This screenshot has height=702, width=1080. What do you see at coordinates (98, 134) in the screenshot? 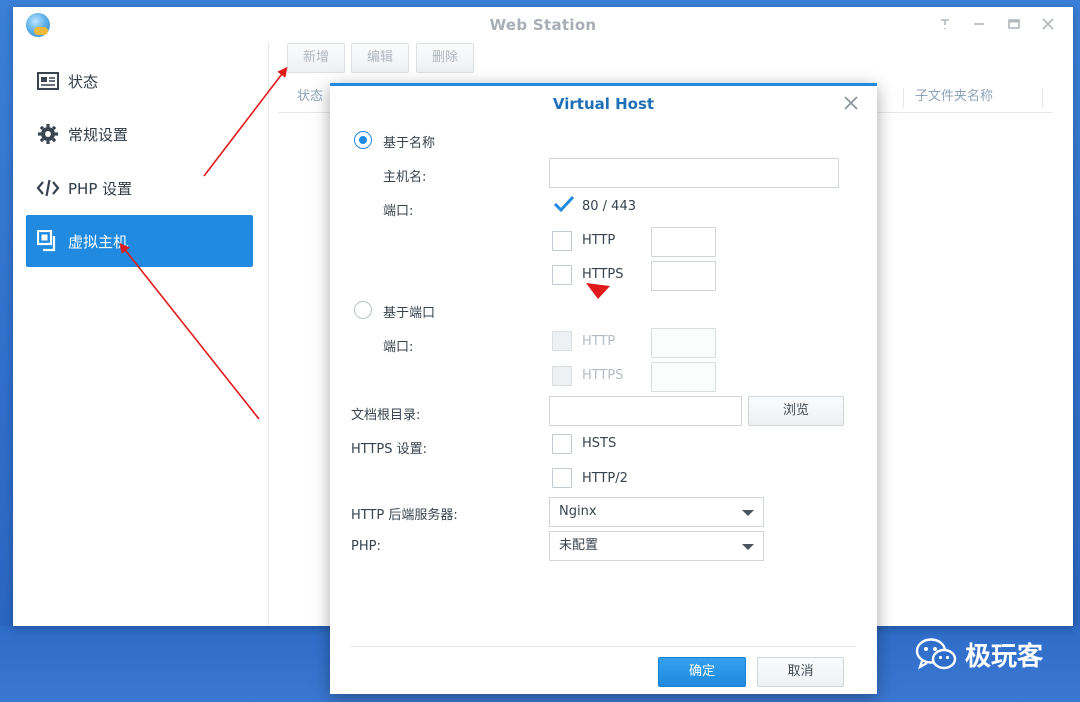
I see `sidebar-item-label: 常规设置` at bounding box center [98, 134].